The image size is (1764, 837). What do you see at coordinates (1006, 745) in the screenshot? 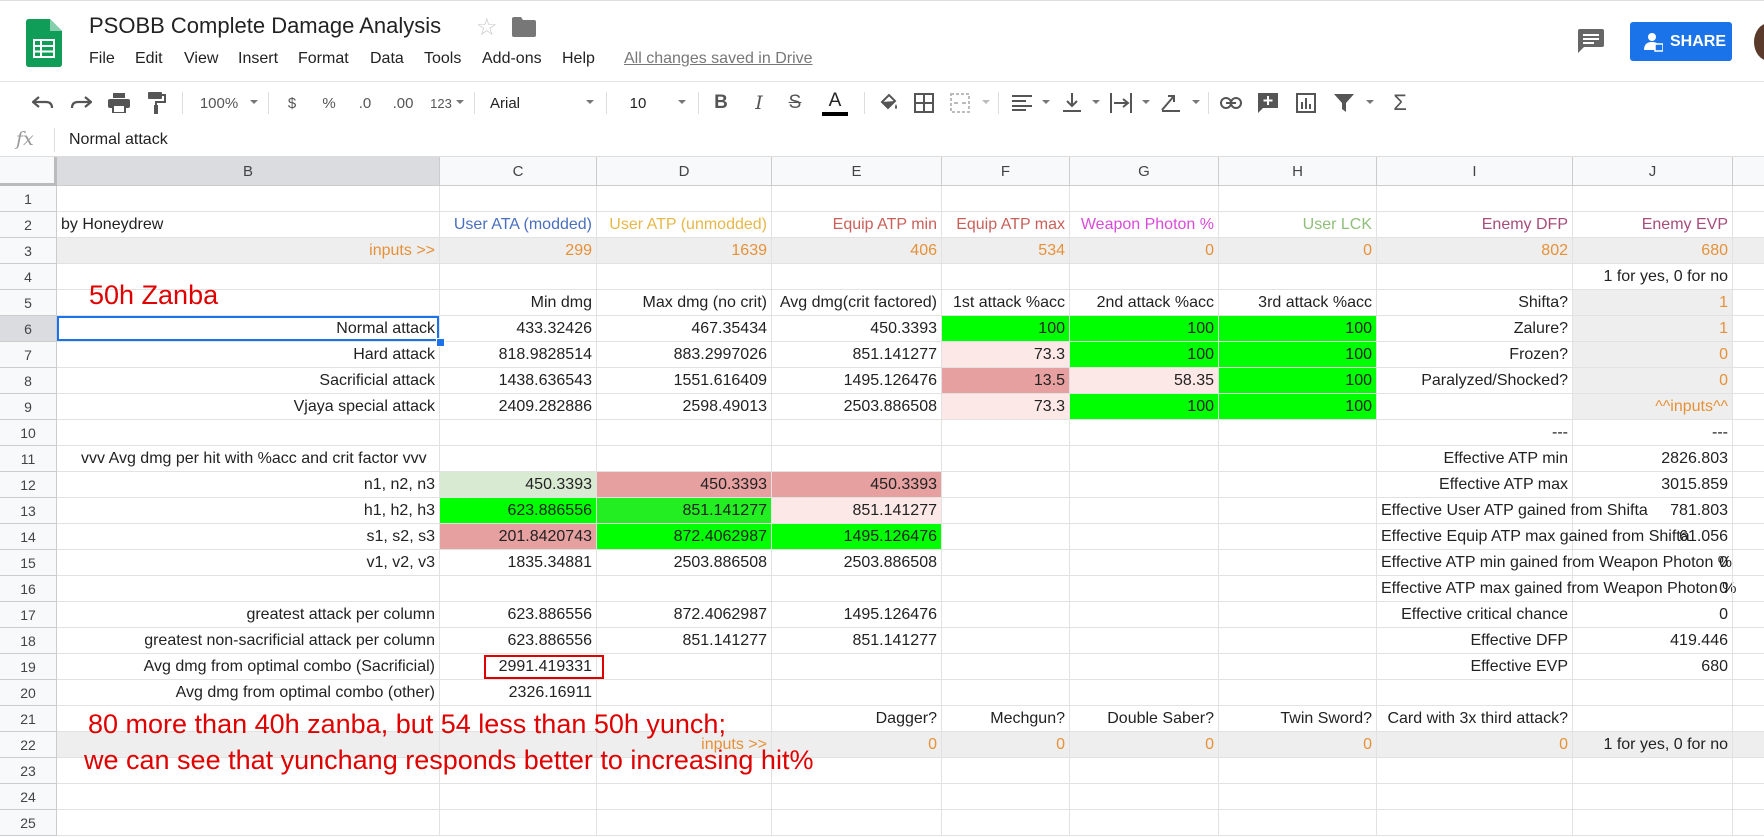
I see `cell-f22: 0` at bounding box center [1006, 745].